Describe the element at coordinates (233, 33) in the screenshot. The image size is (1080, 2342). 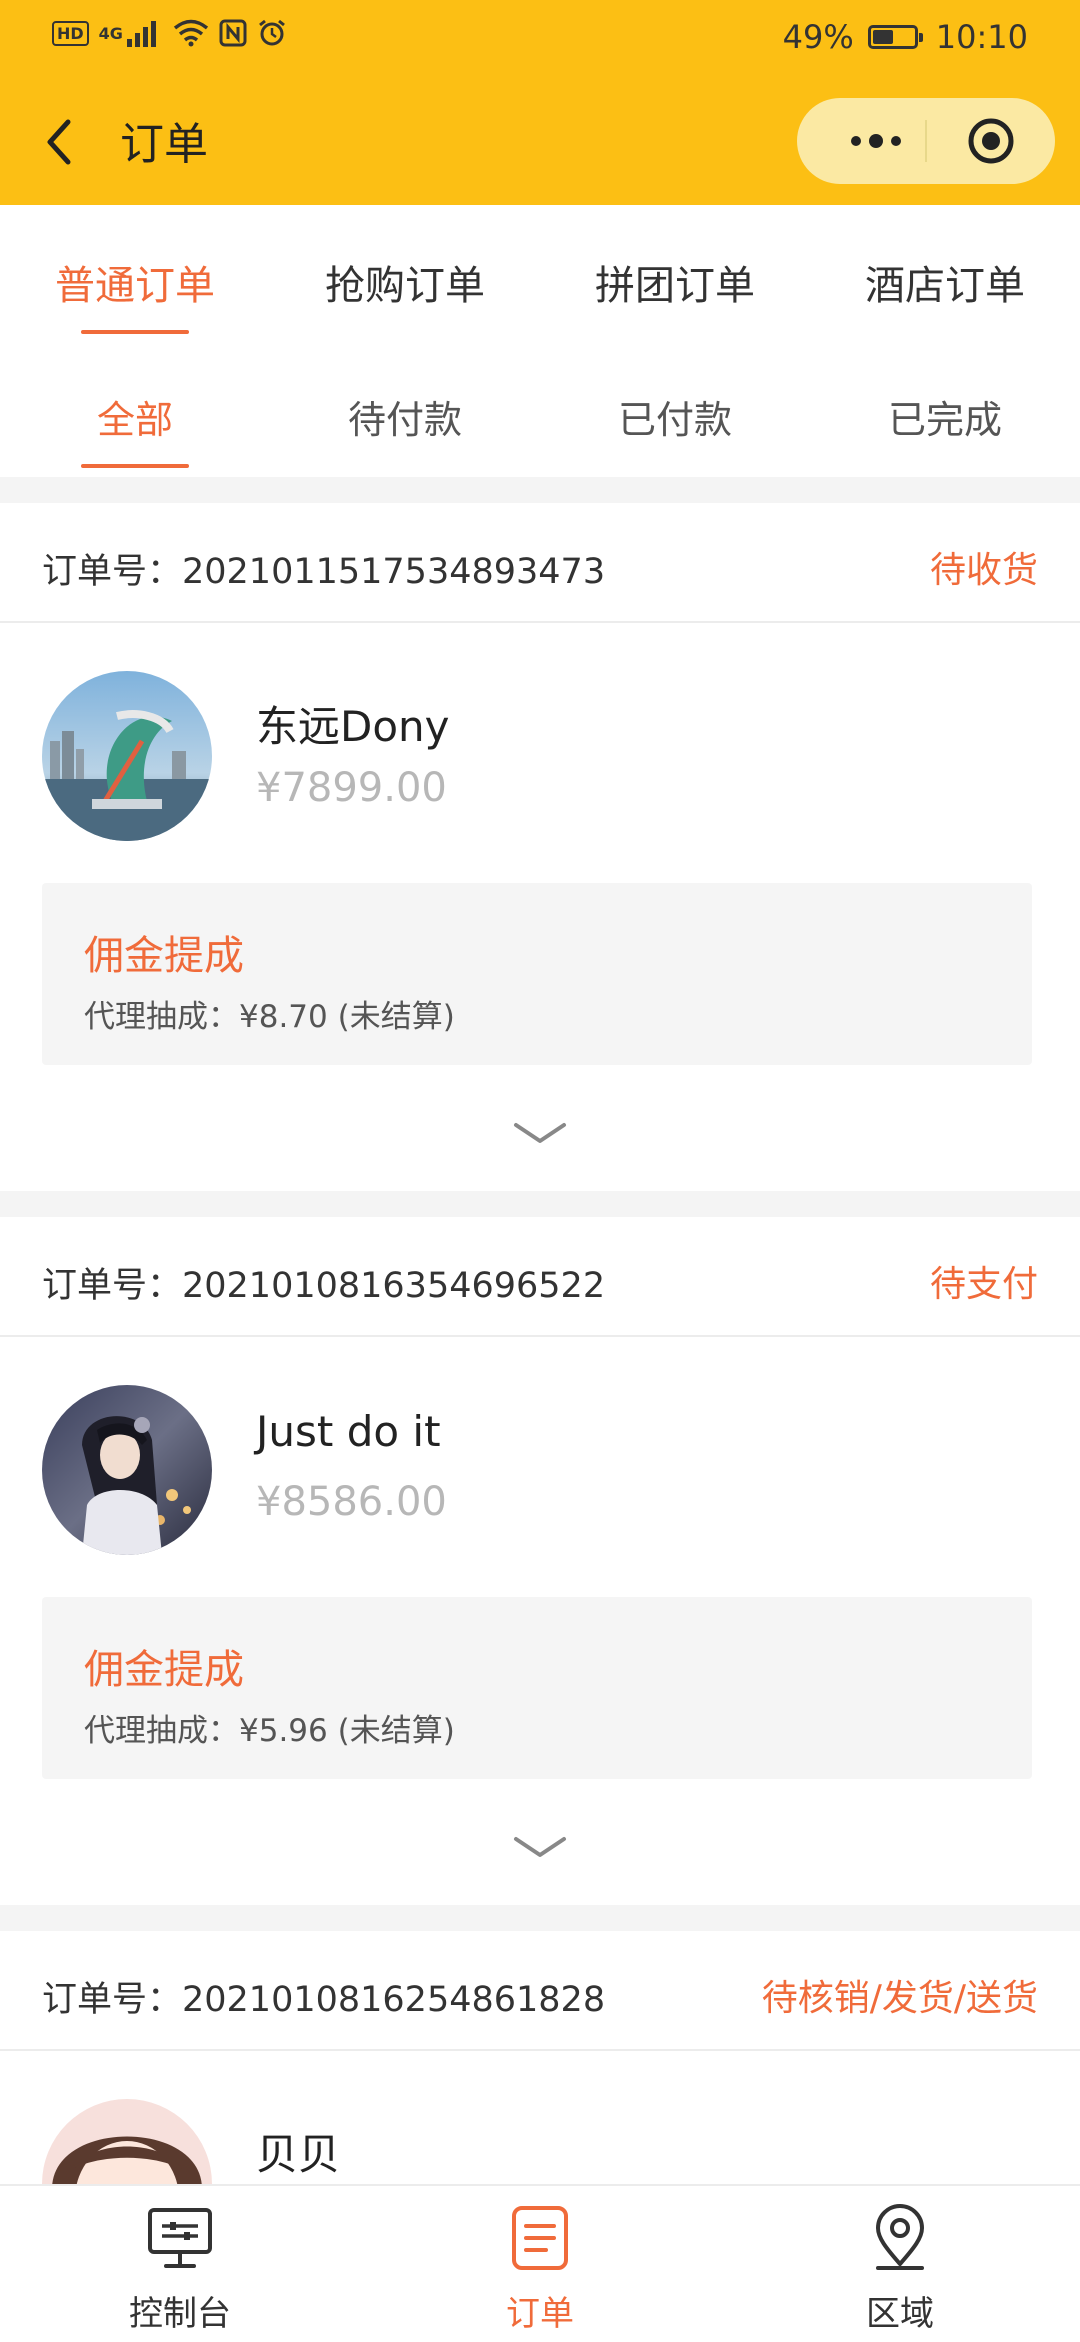
I see `nfc-icon` at that location.